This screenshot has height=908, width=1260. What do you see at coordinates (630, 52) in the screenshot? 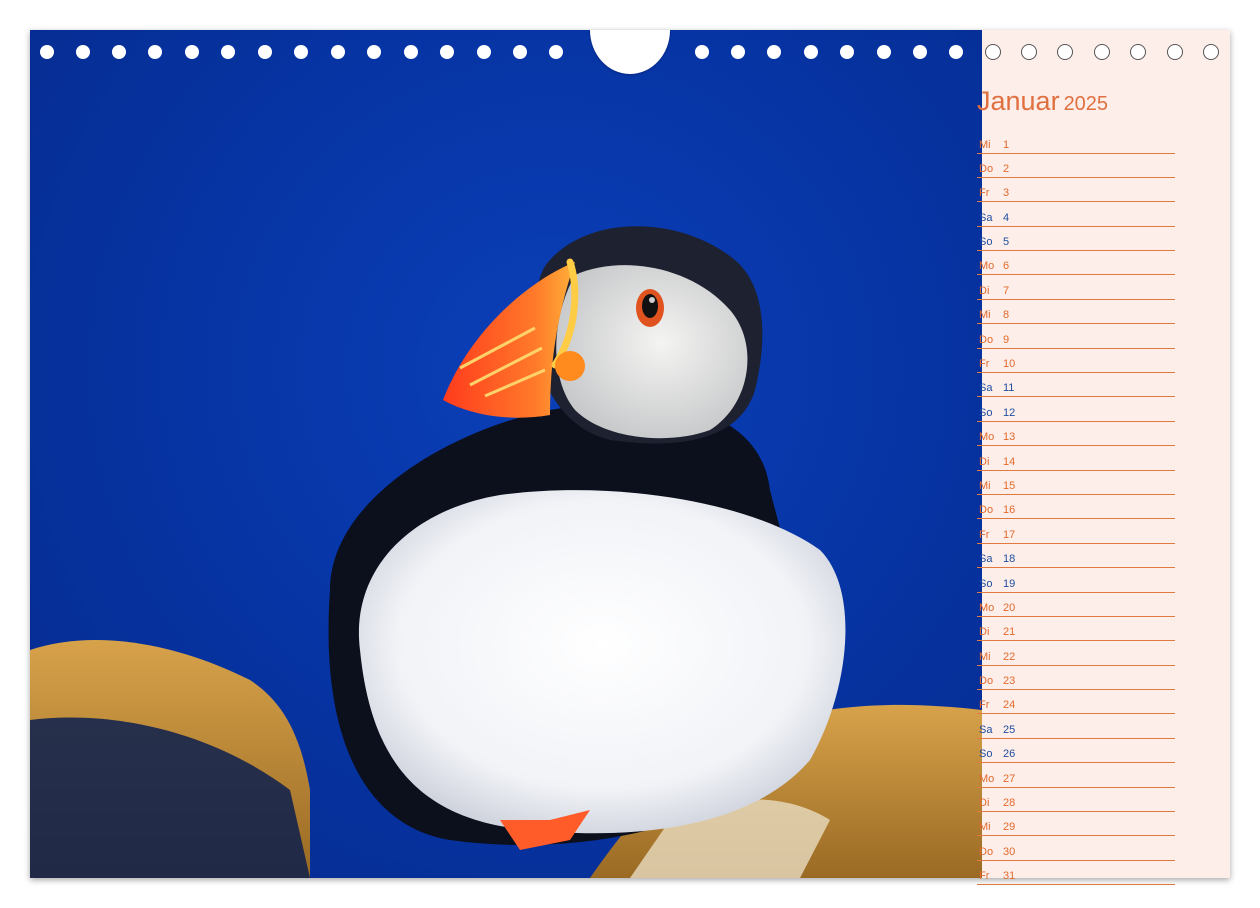
I see `hanger-notch` at bounding box center [630, 52].